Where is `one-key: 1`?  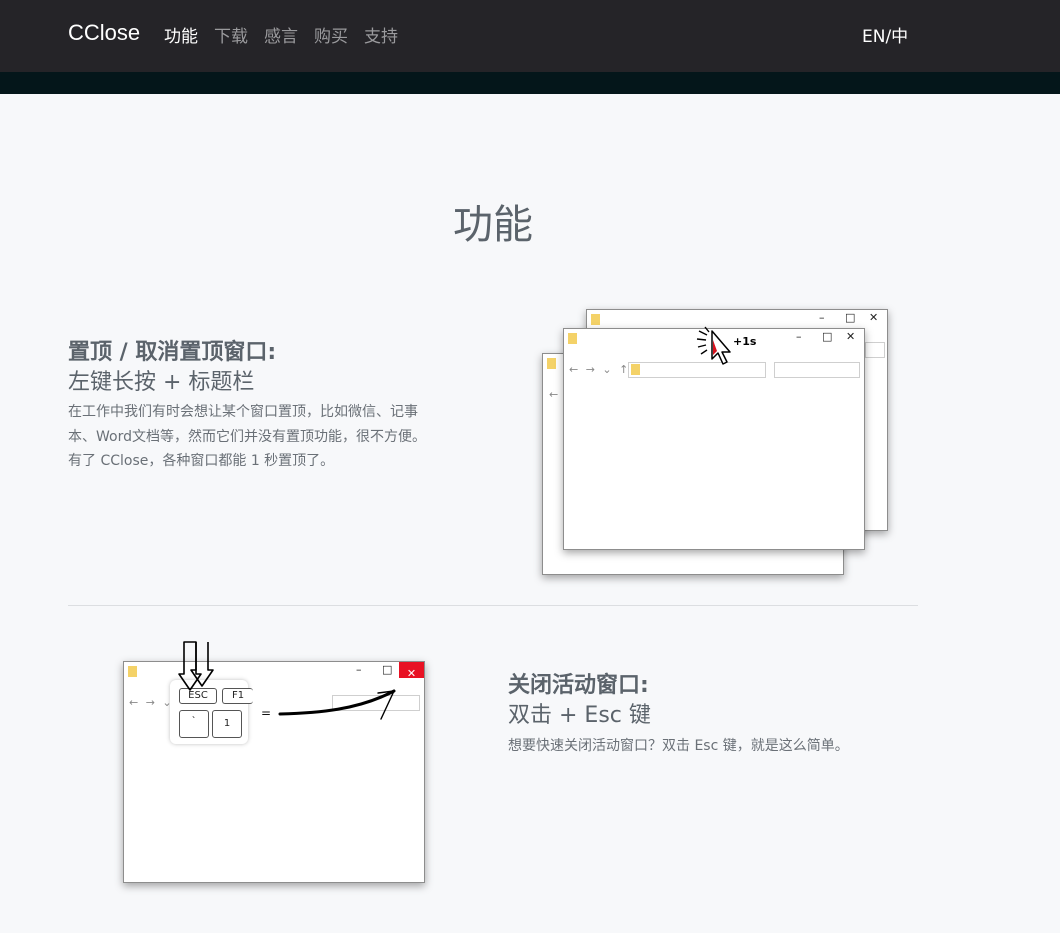
one-key: 1 is located at coordinates (227, 724).